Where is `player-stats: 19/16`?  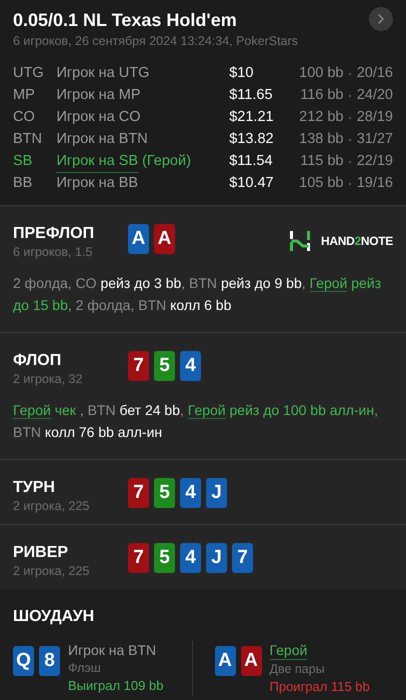
player-stats: 19/16 is located at coordinates (374, 184).